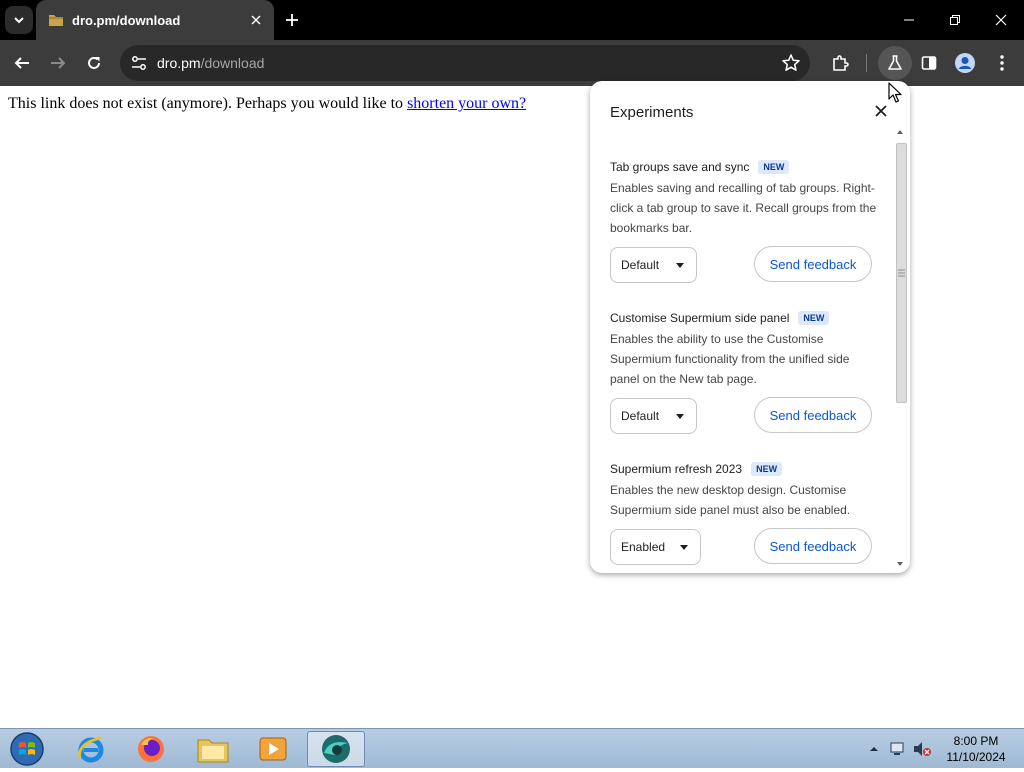 The width and height of the screenshot is (1024, 772). I want to click on back-arrow-icon, so click(21, 63).